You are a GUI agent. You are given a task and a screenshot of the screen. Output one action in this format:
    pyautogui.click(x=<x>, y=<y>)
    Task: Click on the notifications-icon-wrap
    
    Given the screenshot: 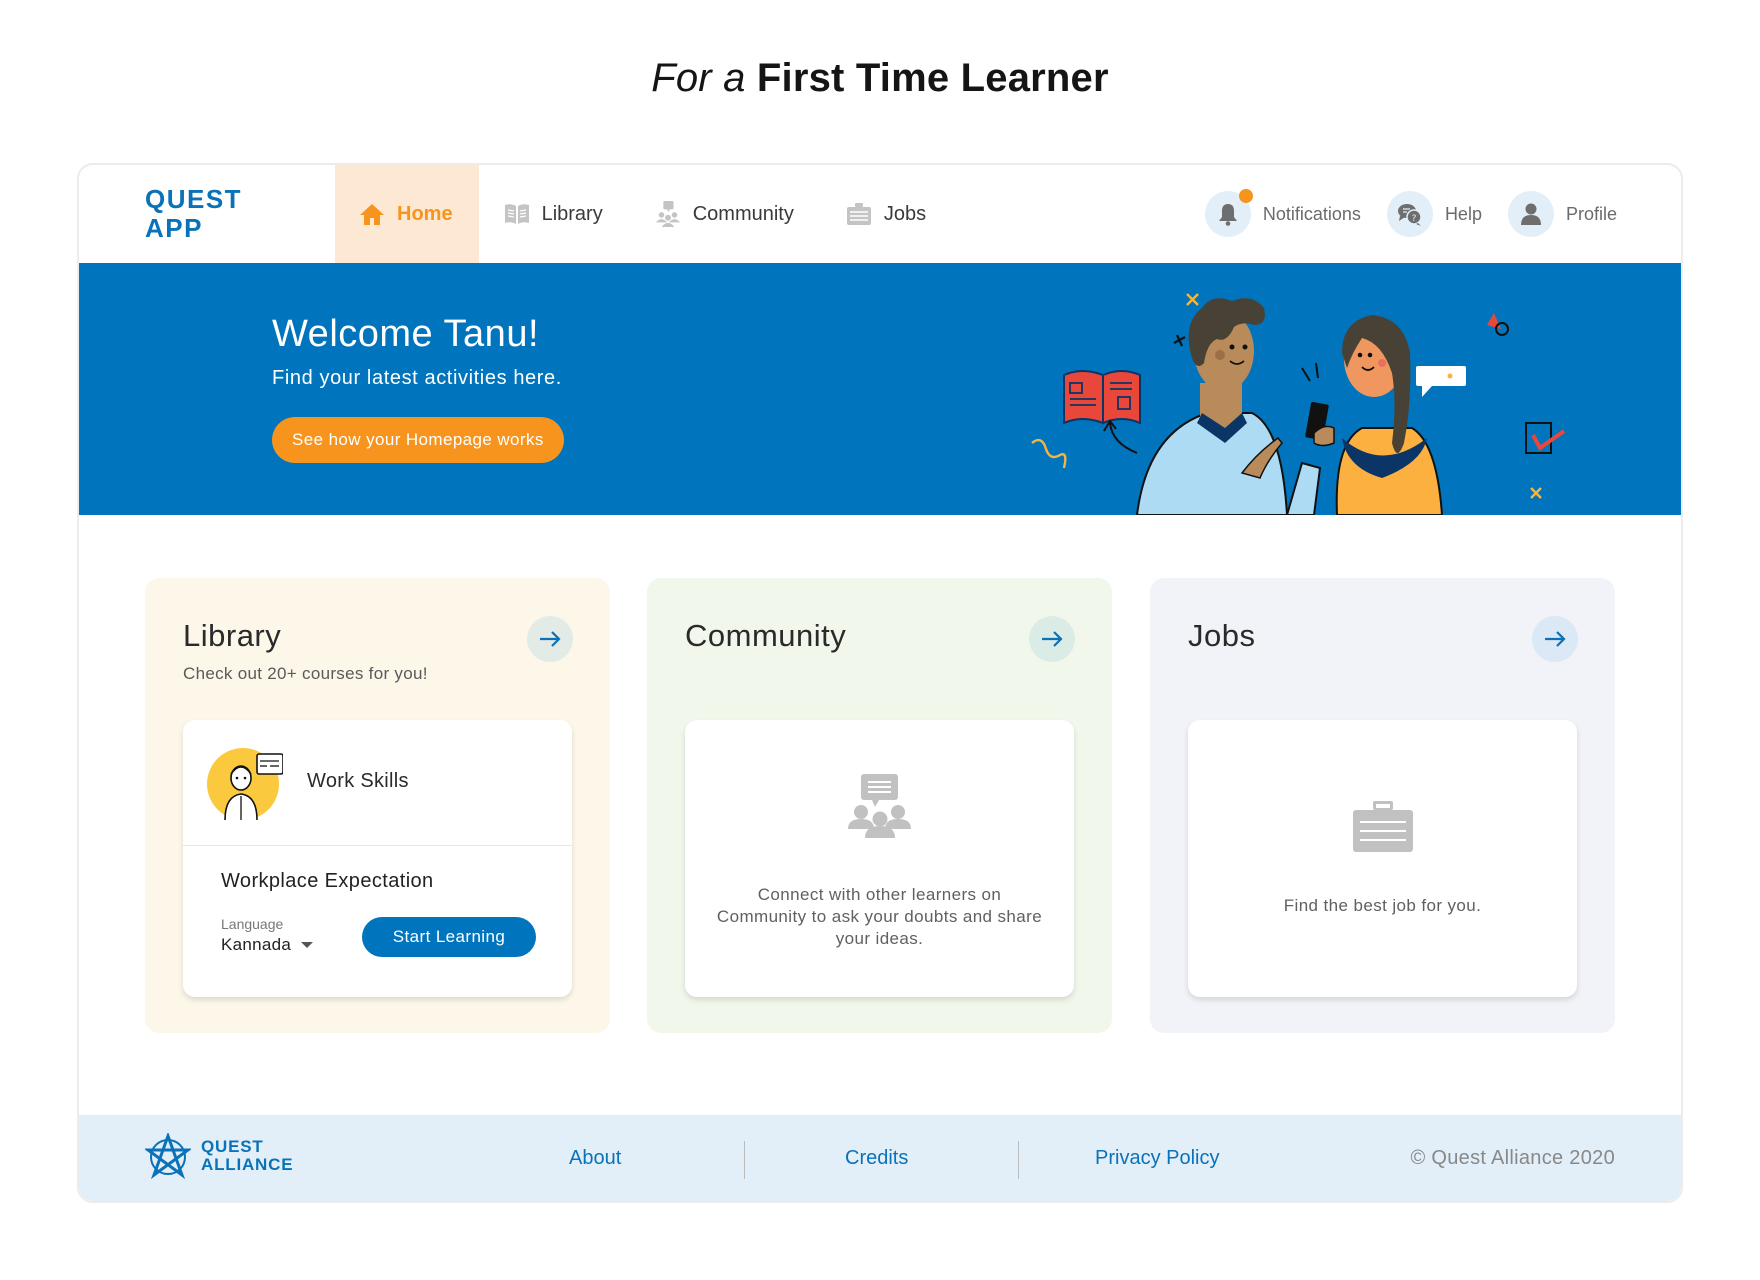 What is the action you would take?
    pyautogui.click(x=1228, y=213)
    